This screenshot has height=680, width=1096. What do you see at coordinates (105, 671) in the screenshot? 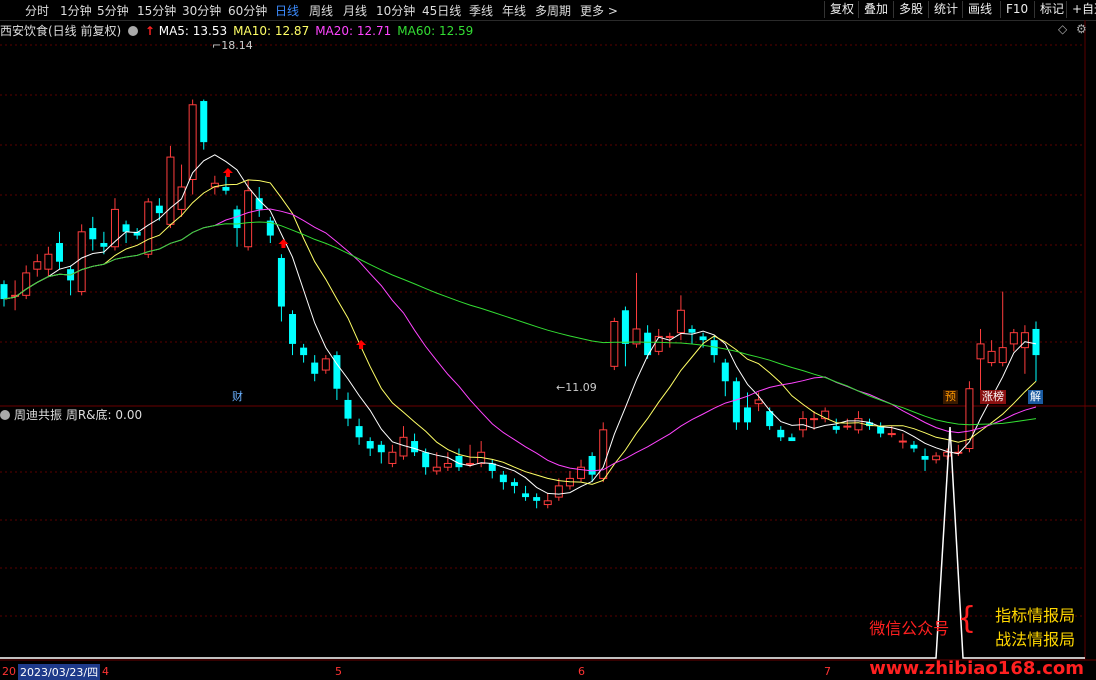
I see `x-axis-month-0: 4` at bounding box center [105, 671].